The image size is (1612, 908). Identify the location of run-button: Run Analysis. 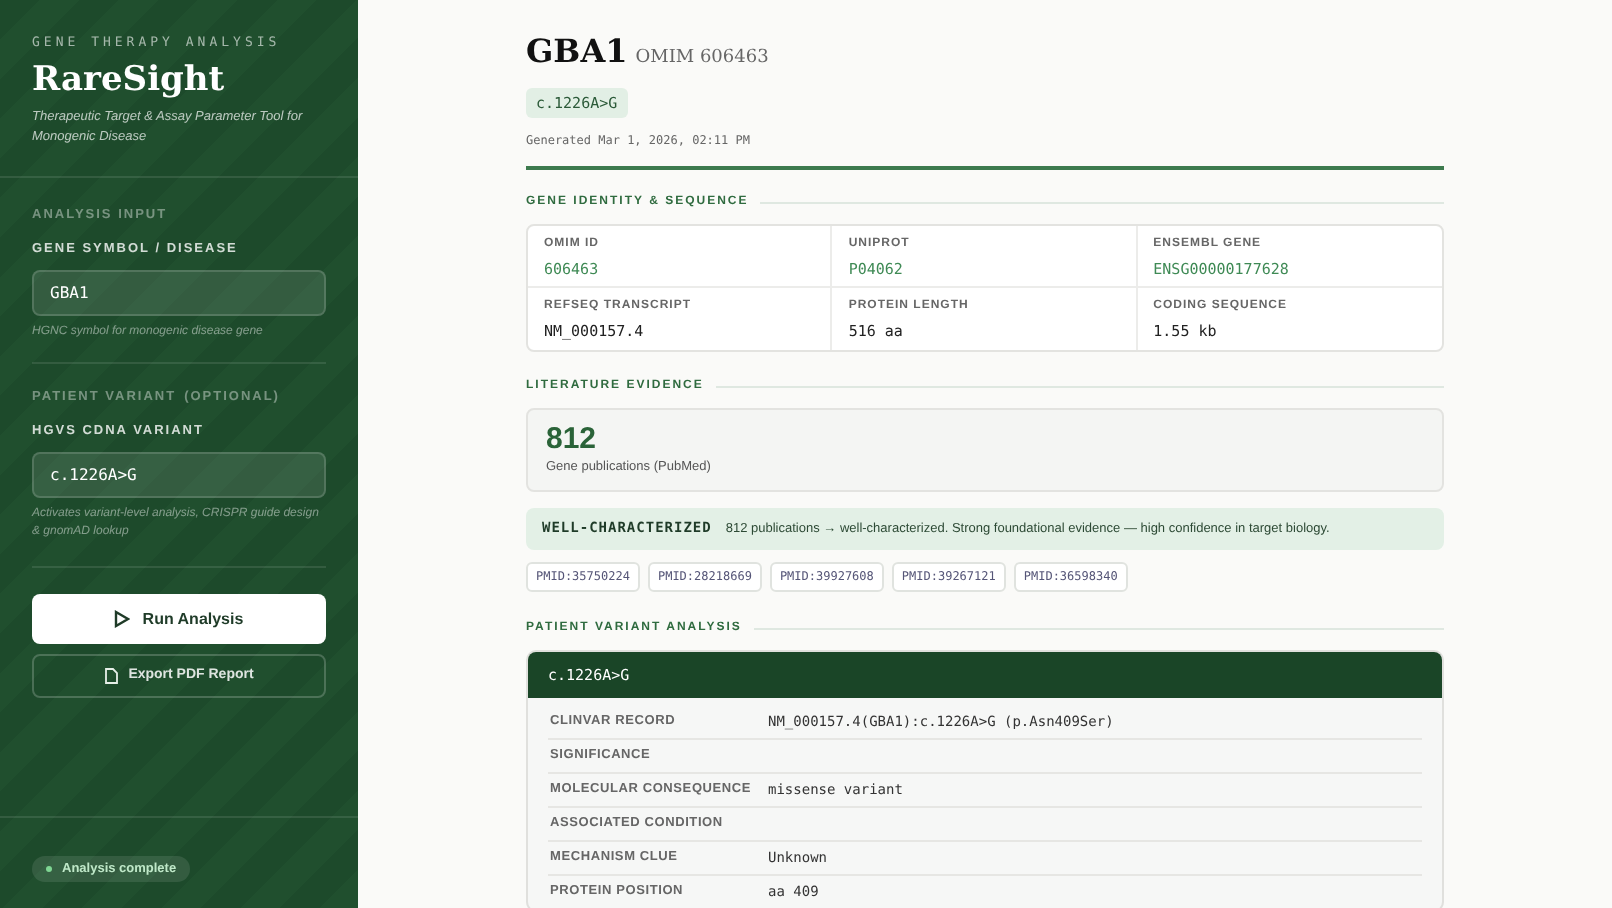
(179, 619).